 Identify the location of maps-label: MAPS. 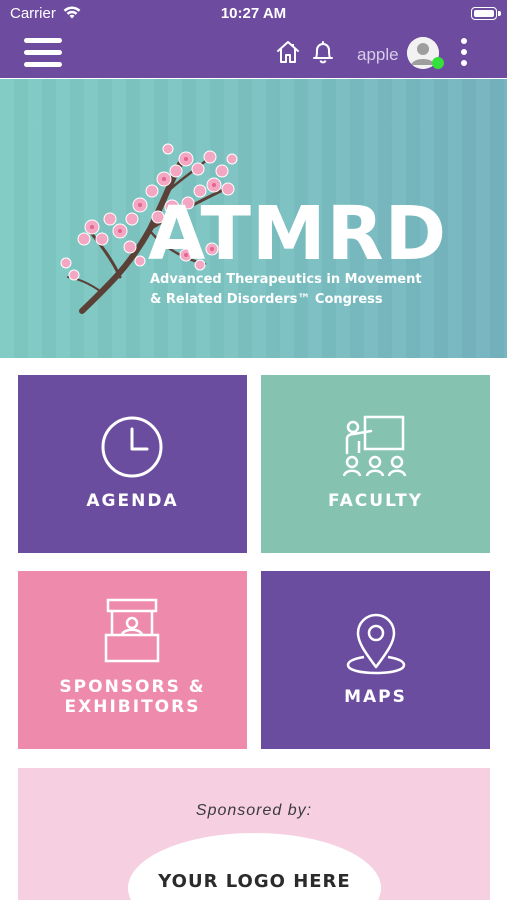
(375, 697).